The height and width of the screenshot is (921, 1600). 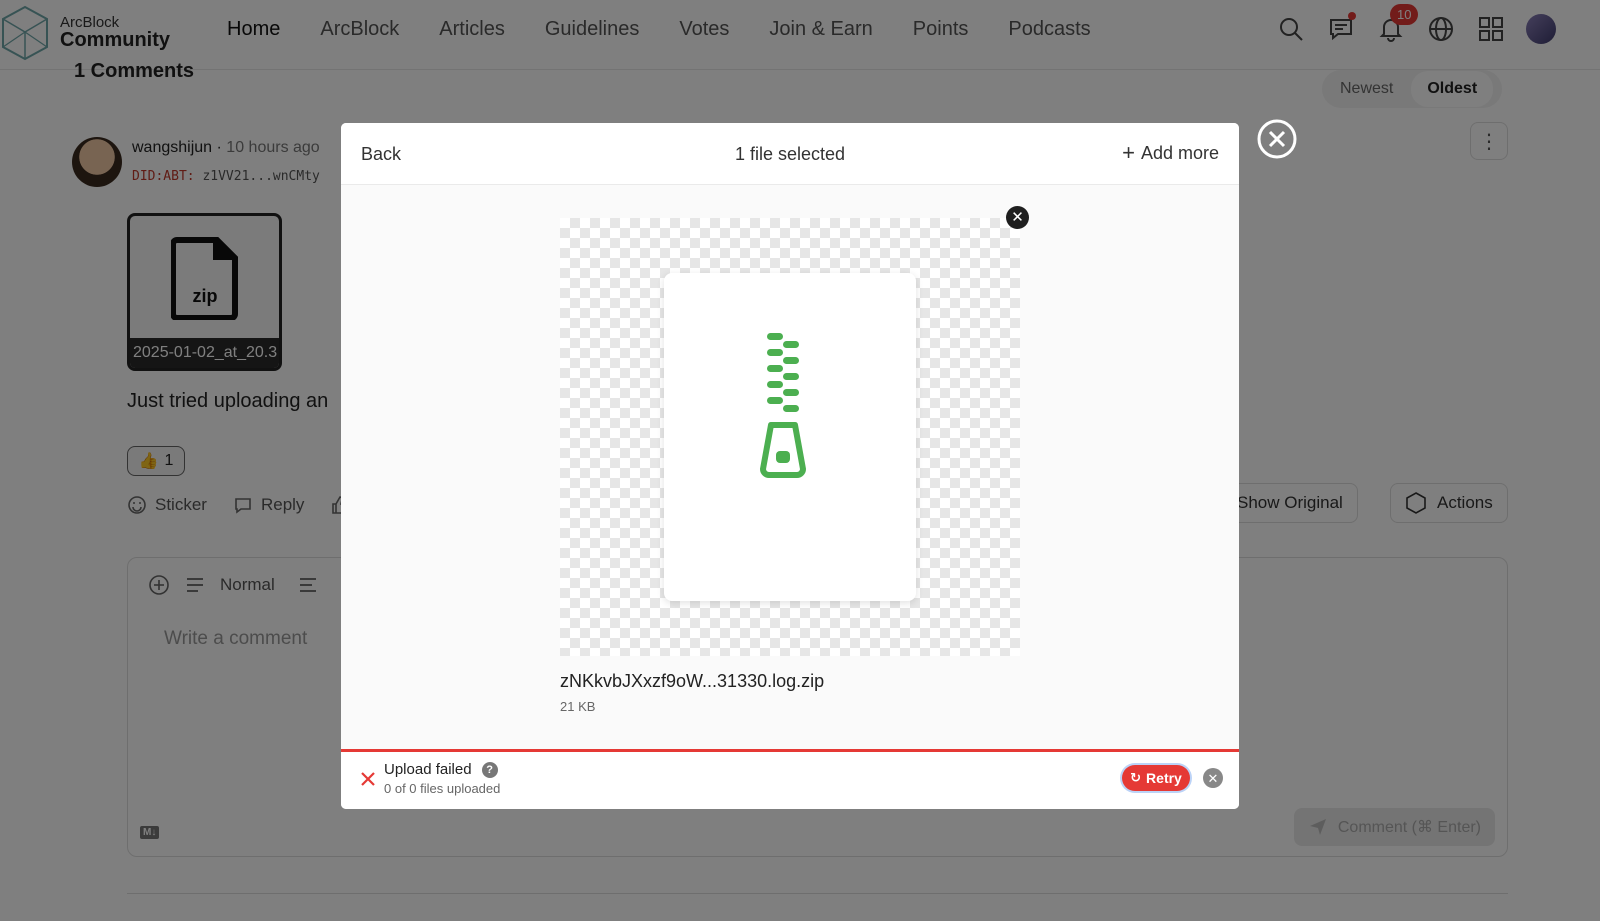 I want to click on retry-label: Retry, so click(x=1164, y=778).